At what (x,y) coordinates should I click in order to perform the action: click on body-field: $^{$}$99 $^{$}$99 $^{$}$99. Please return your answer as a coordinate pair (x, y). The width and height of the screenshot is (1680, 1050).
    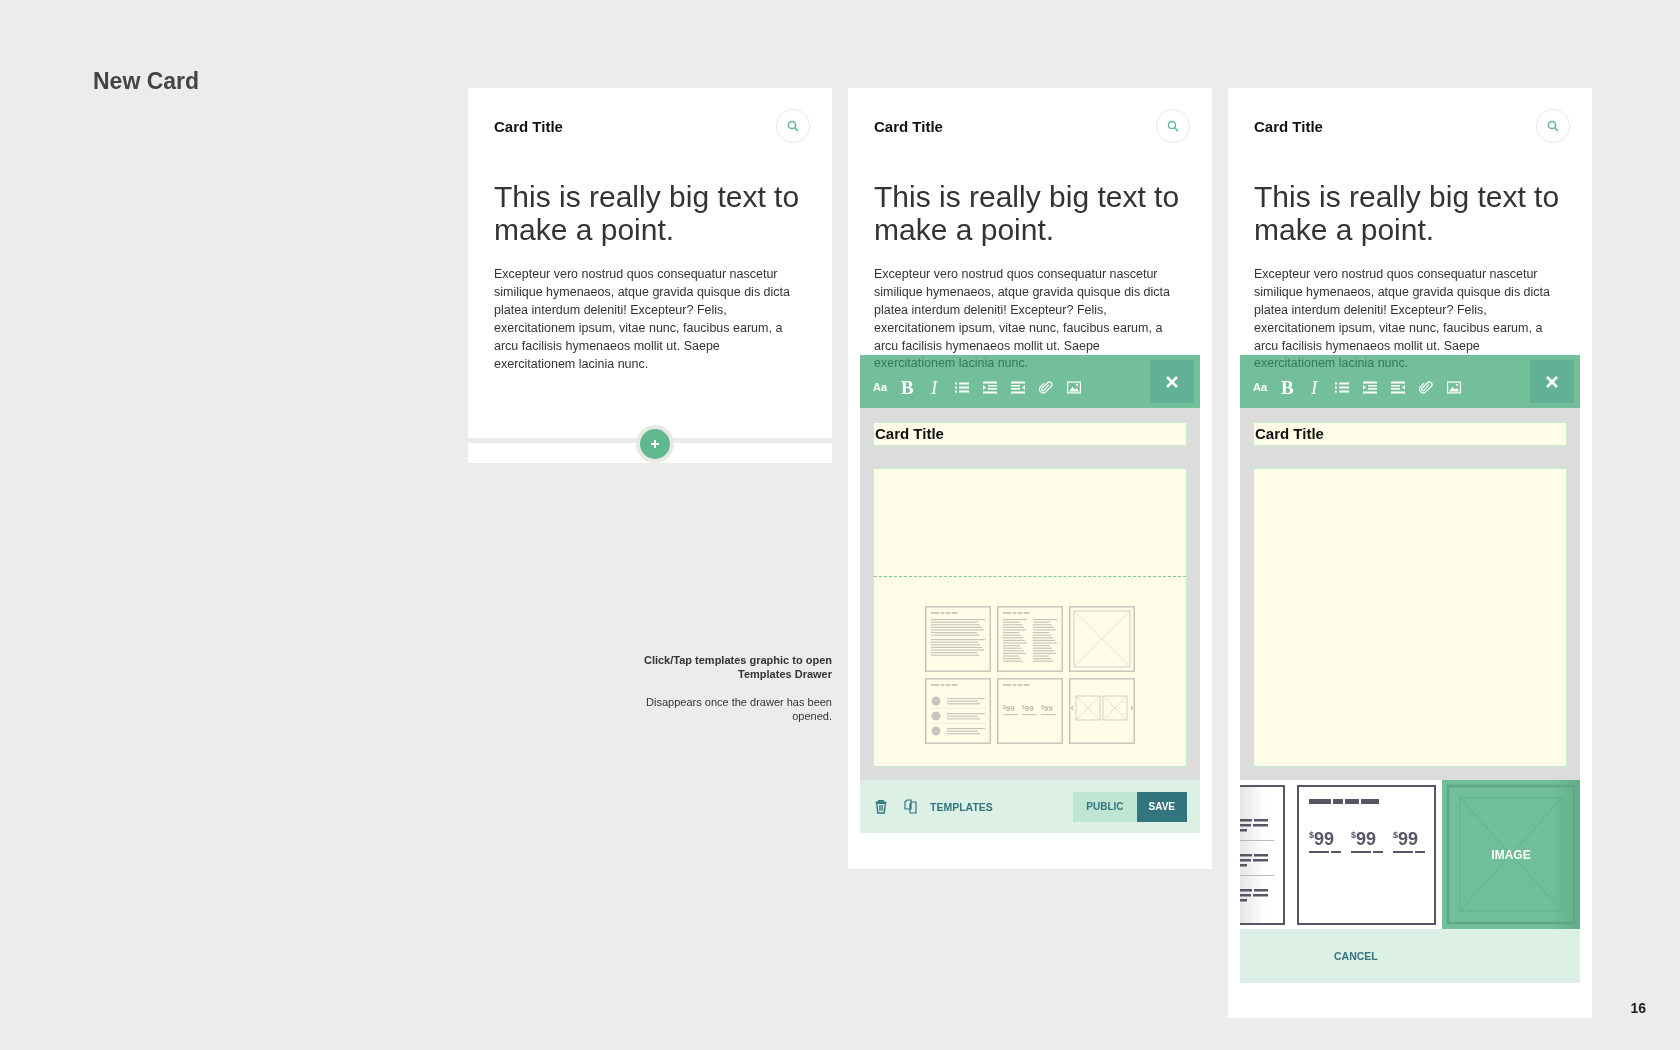
    Looking at the image, I should click on (1030, 617).